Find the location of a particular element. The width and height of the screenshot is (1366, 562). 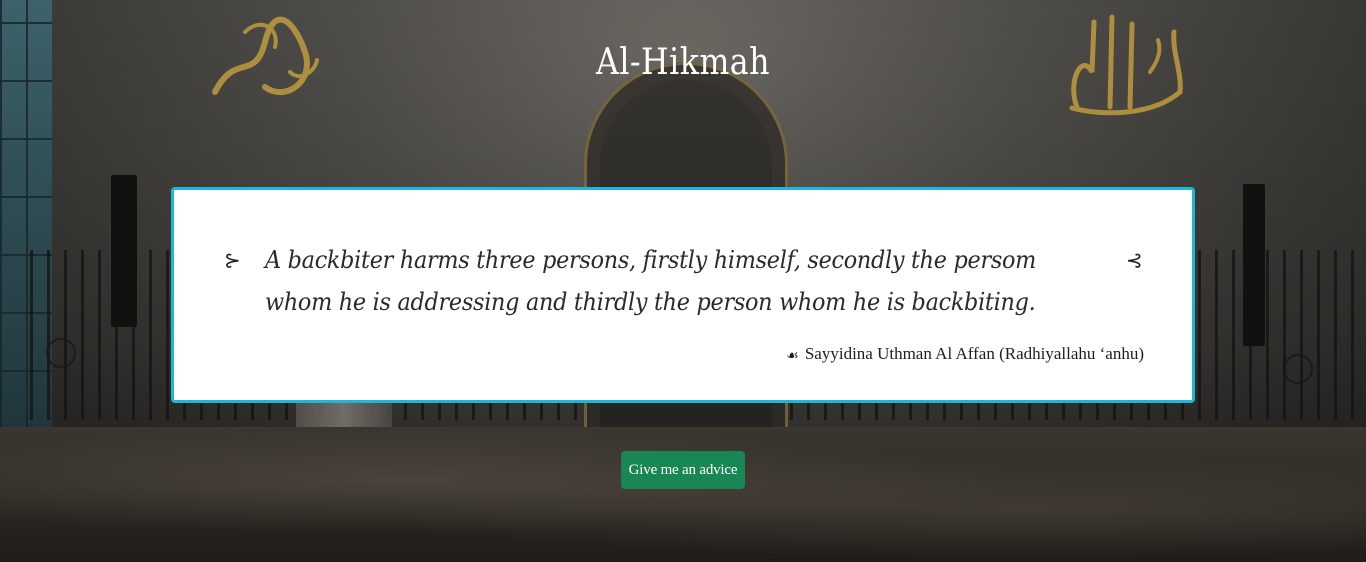

give-advice-button: Give me an advice is located at coordinates (683, 470).